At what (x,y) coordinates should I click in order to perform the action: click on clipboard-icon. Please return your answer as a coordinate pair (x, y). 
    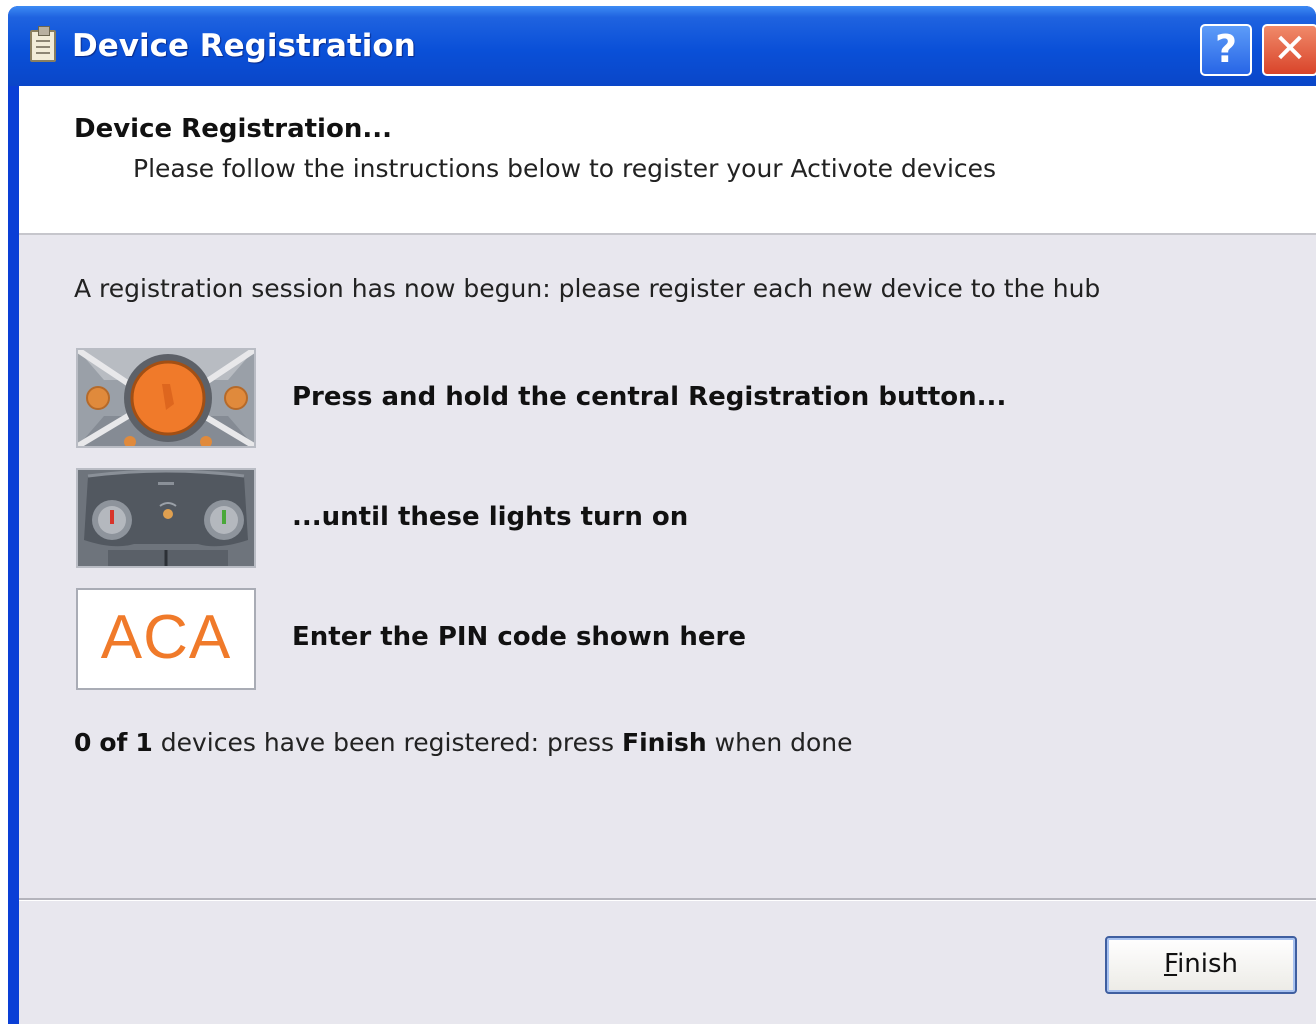
    Looking at the image, I should click on (43, 44).